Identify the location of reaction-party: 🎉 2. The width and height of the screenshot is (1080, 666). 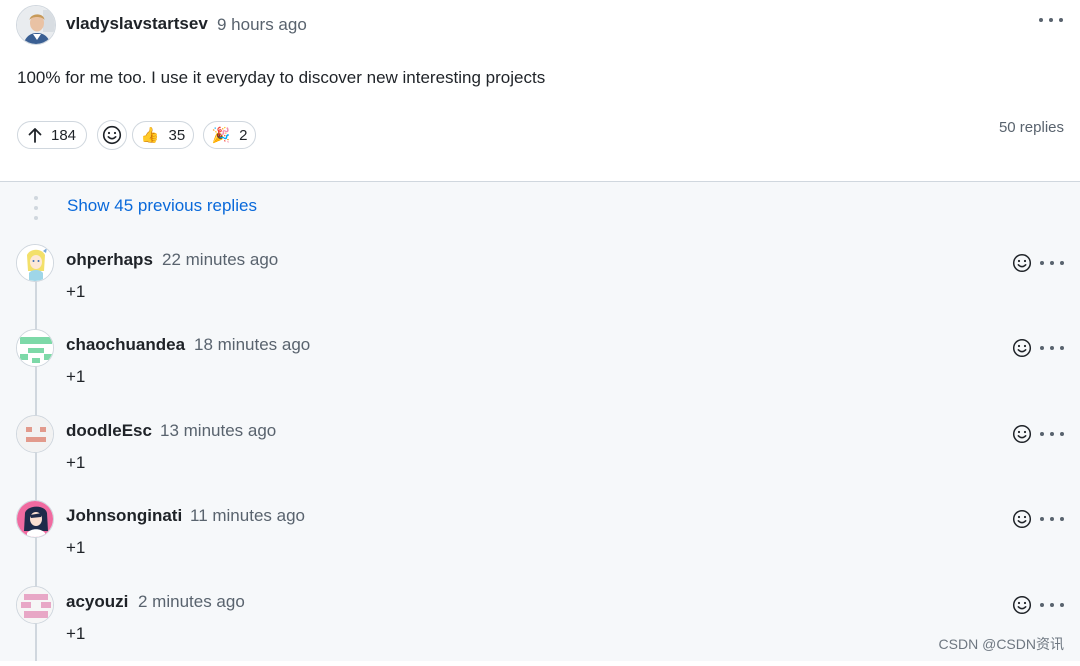
(229, 135).